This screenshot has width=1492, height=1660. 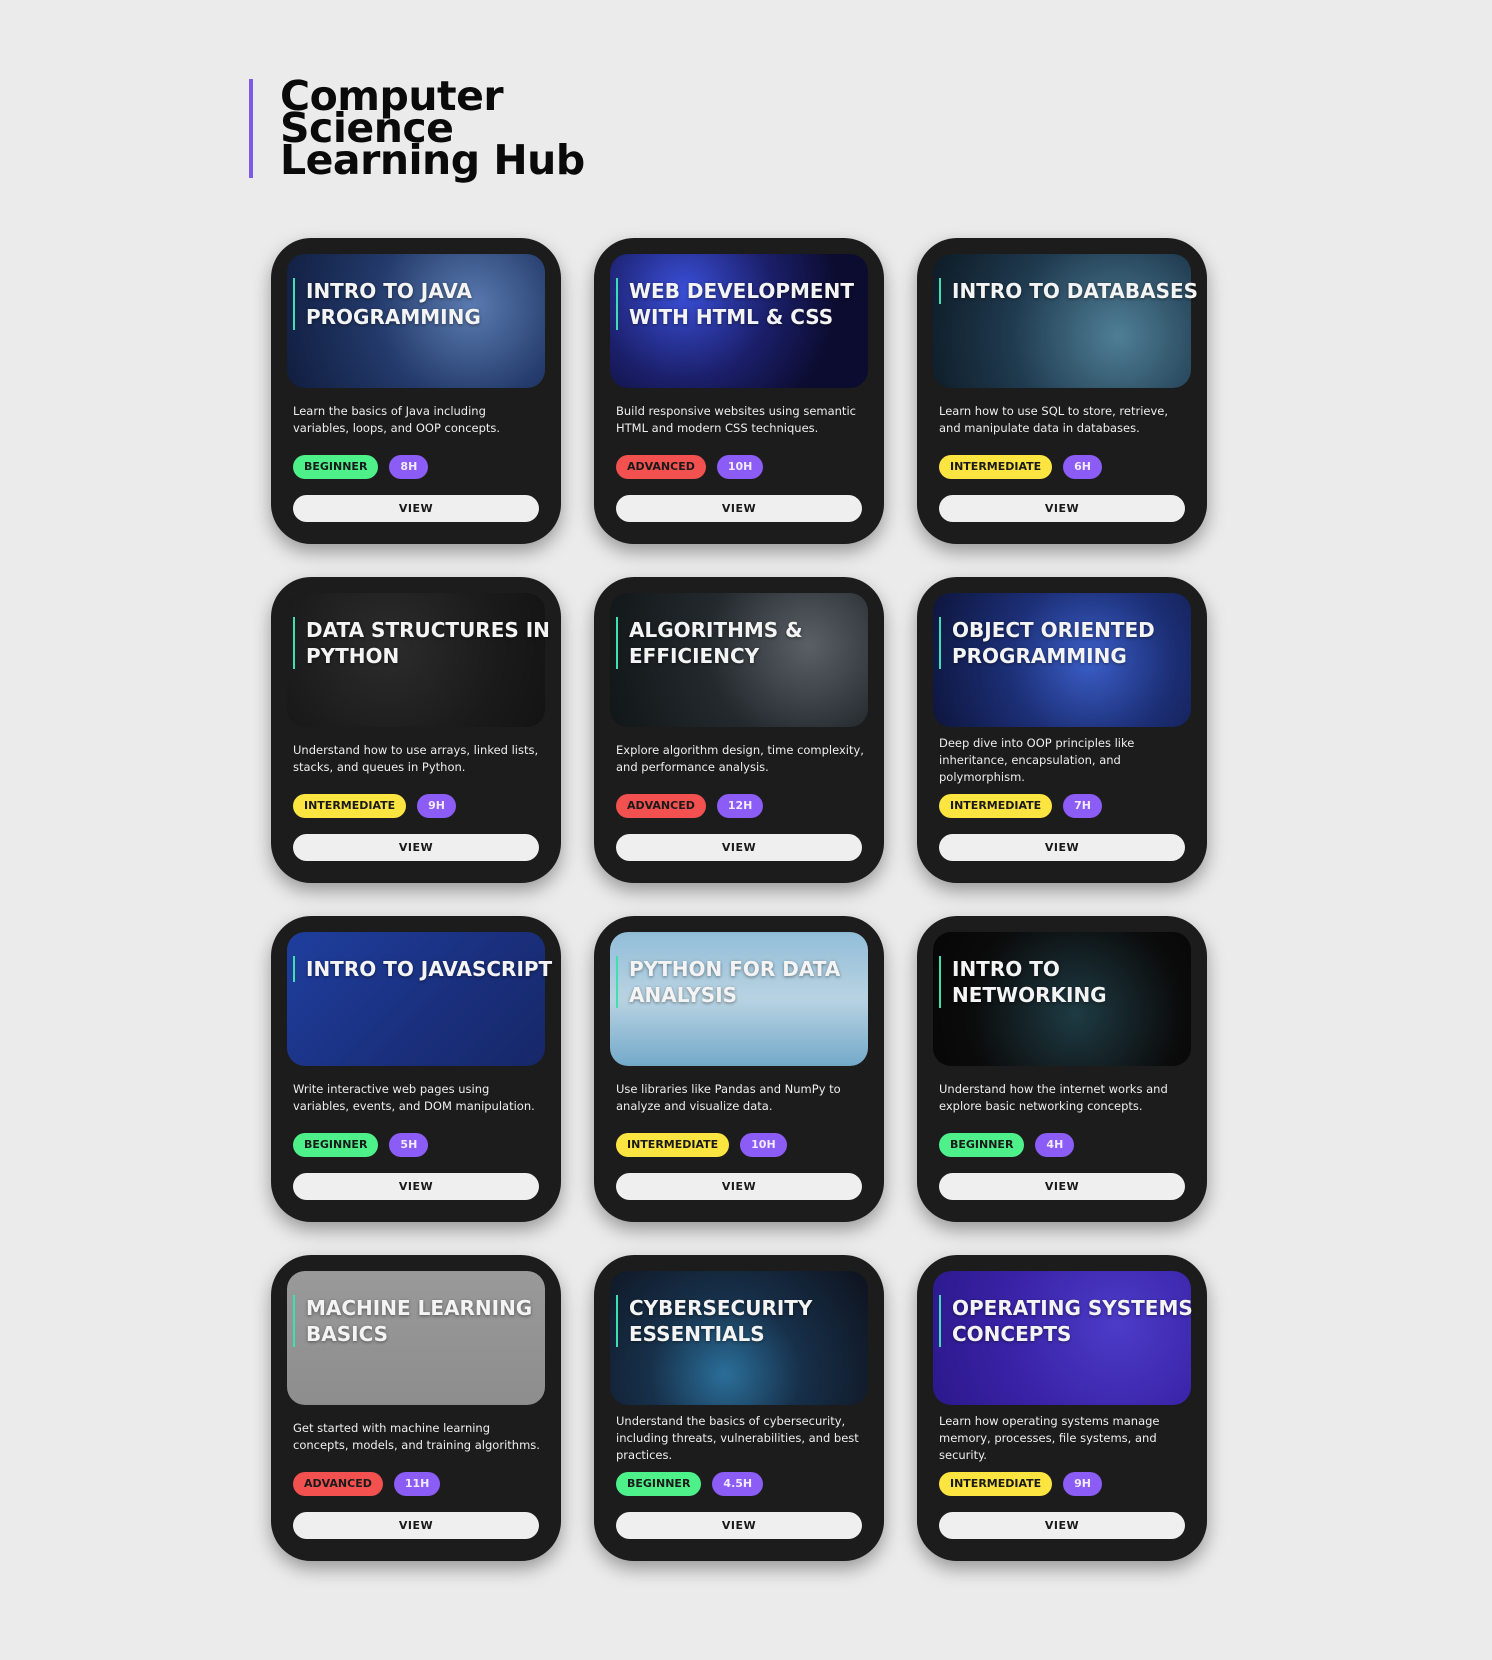 I want to click on course-title: Data Structures in Python, so click(x=423, y=643).